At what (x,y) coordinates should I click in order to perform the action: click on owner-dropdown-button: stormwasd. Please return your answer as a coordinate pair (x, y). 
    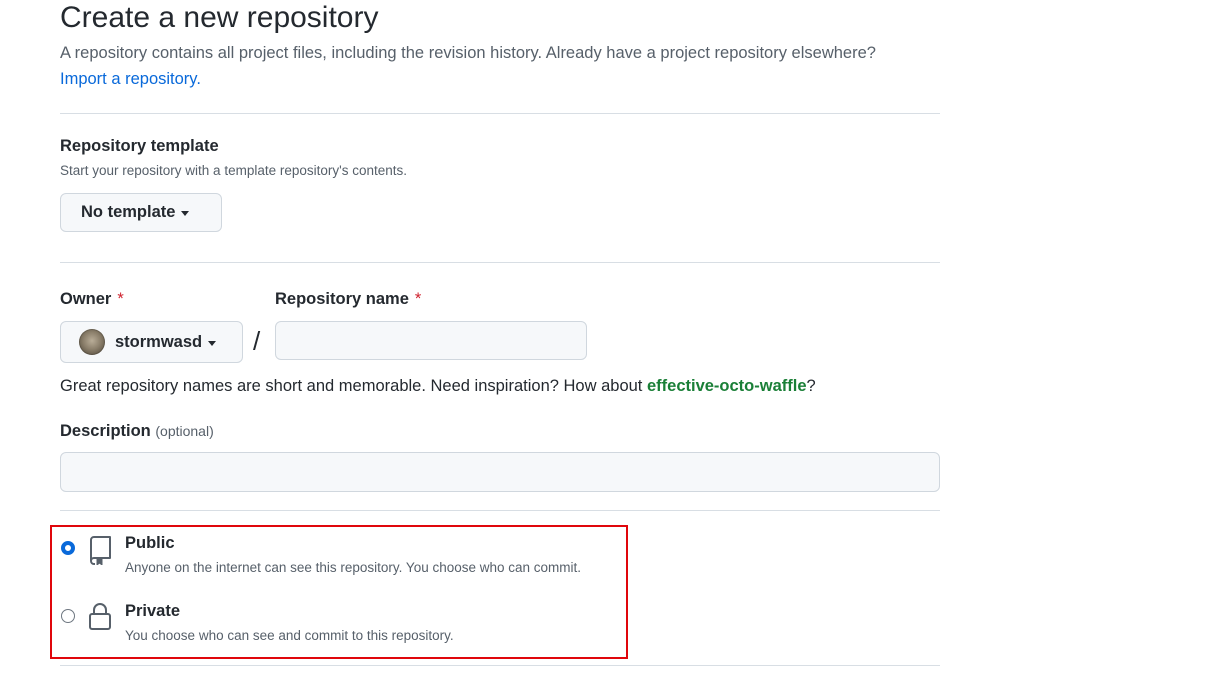
    Looking at the image, I should click on (151, 342).